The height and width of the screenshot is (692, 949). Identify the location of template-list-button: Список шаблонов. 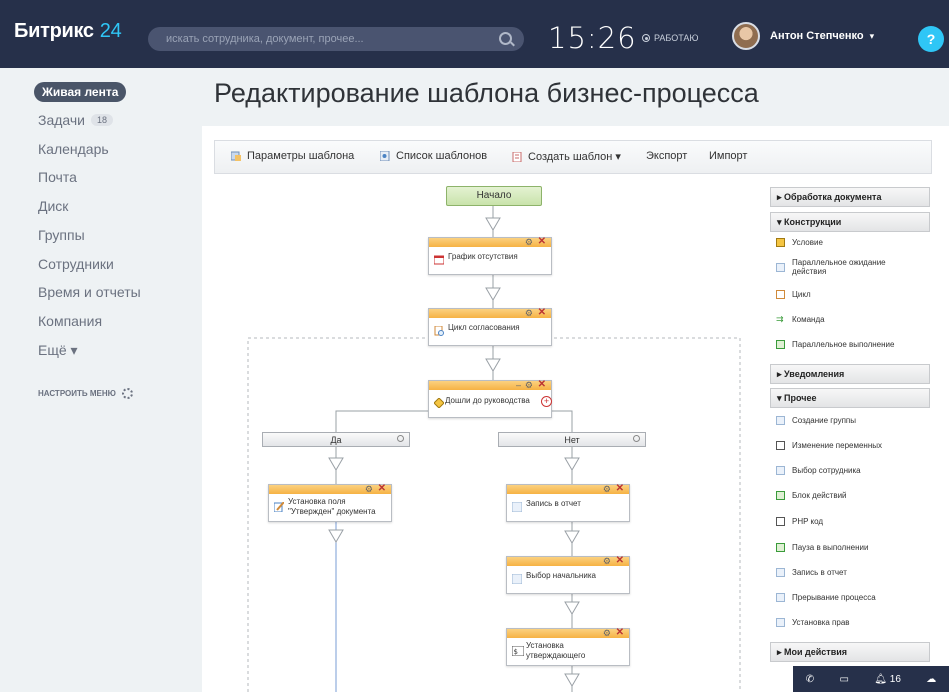
(433, 156).